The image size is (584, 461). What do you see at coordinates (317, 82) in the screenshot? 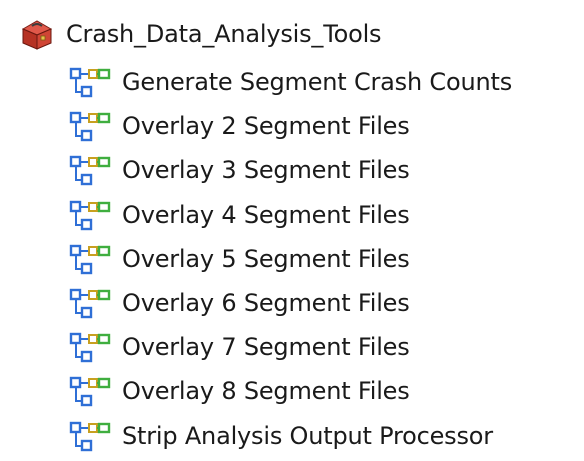
I see `tool-label: Generate Segment Crash Counts` at bounding box center [317, 82].